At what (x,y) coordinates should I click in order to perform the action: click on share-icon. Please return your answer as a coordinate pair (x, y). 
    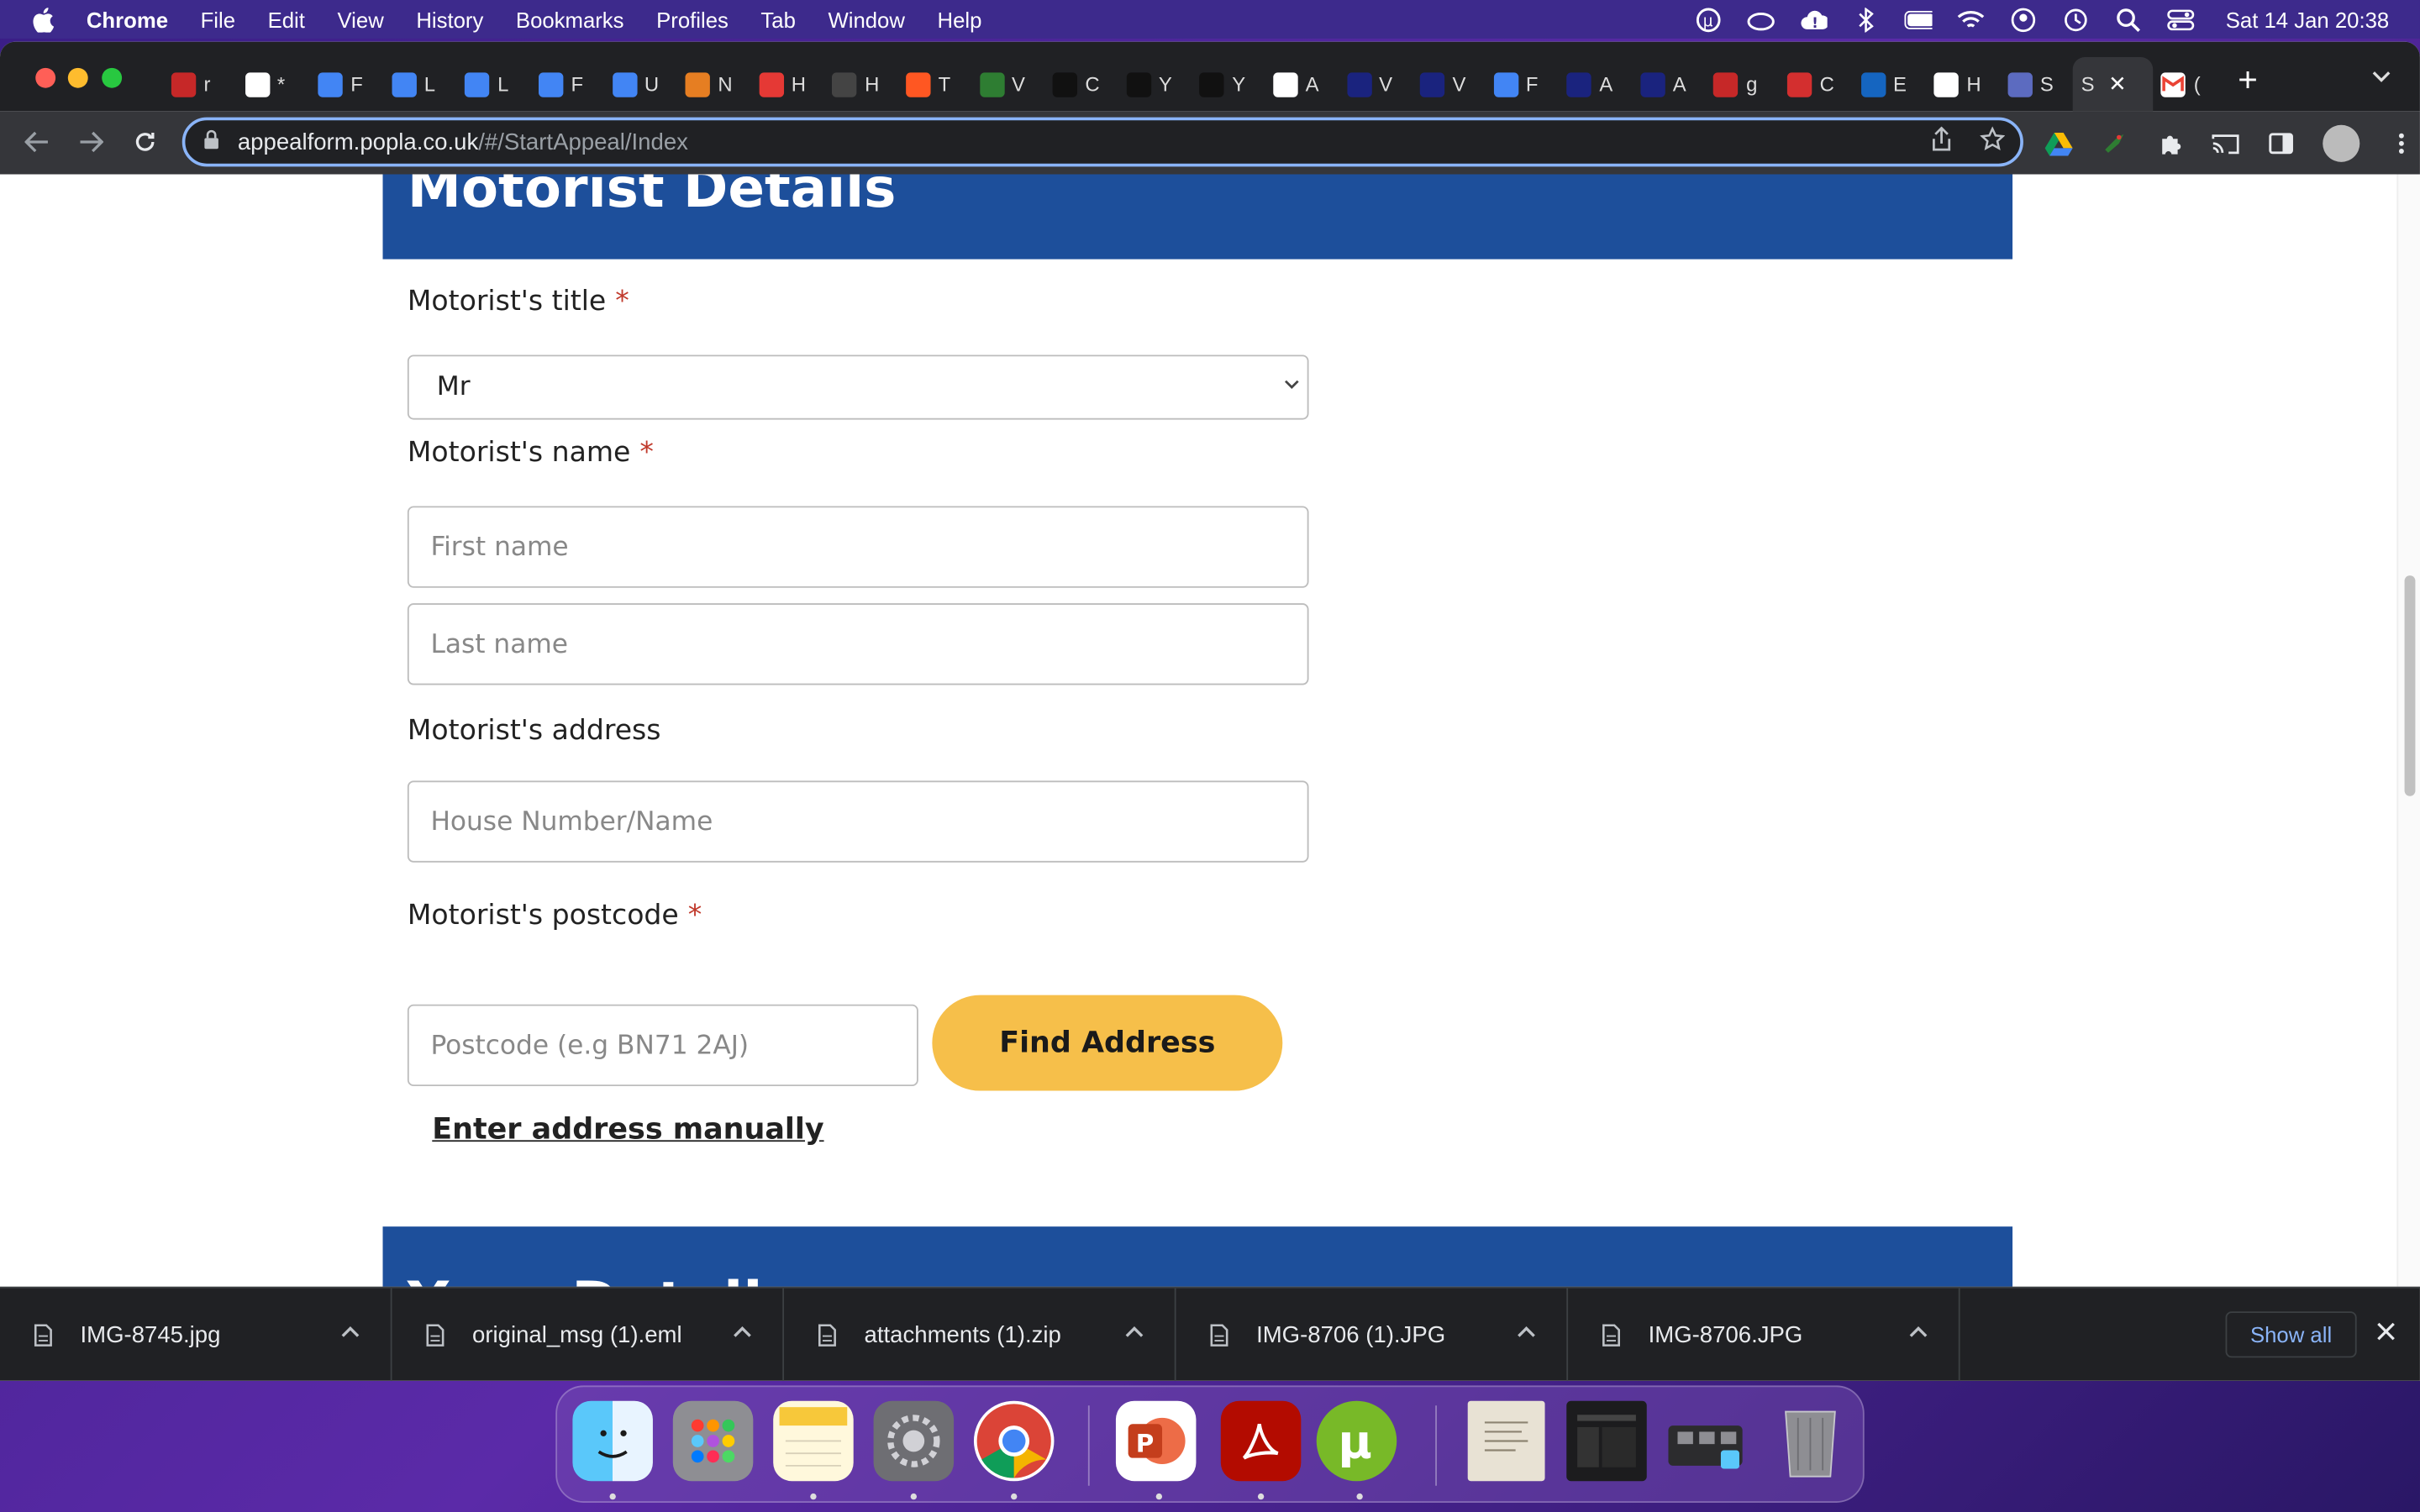
    Looking at the image, I should click on (1942, 143).